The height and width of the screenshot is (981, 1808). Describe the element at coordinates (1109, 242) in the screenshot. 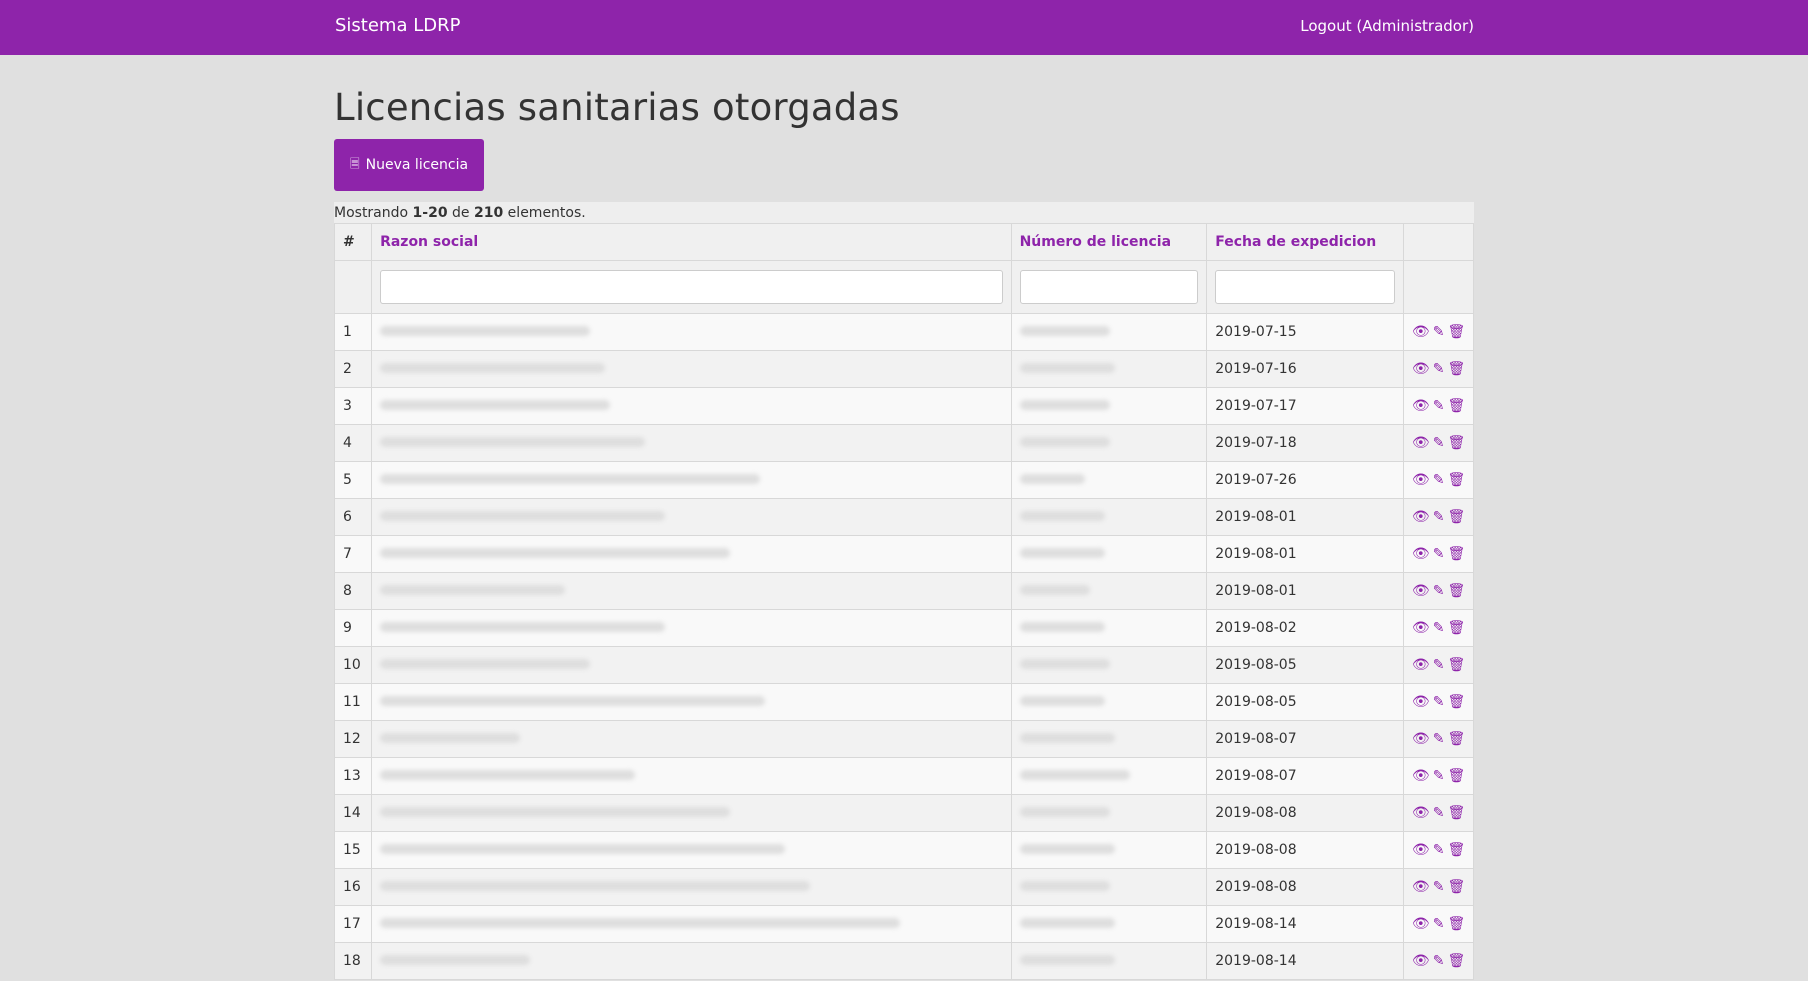

I see `col-header-numero-licencia: Número de licencia` at that location.